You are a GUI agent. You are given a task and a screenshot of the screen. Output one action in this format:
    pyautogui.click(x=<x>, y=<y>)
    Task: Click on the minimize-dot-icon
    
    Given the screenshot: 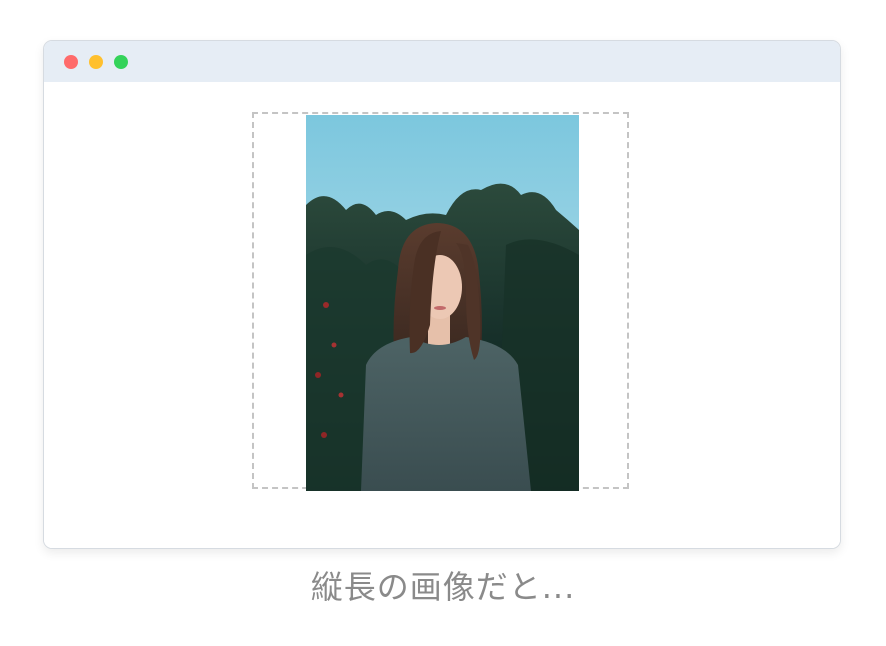 What is the action you would take?
    pyautogui.click(x=96, y=62)
    